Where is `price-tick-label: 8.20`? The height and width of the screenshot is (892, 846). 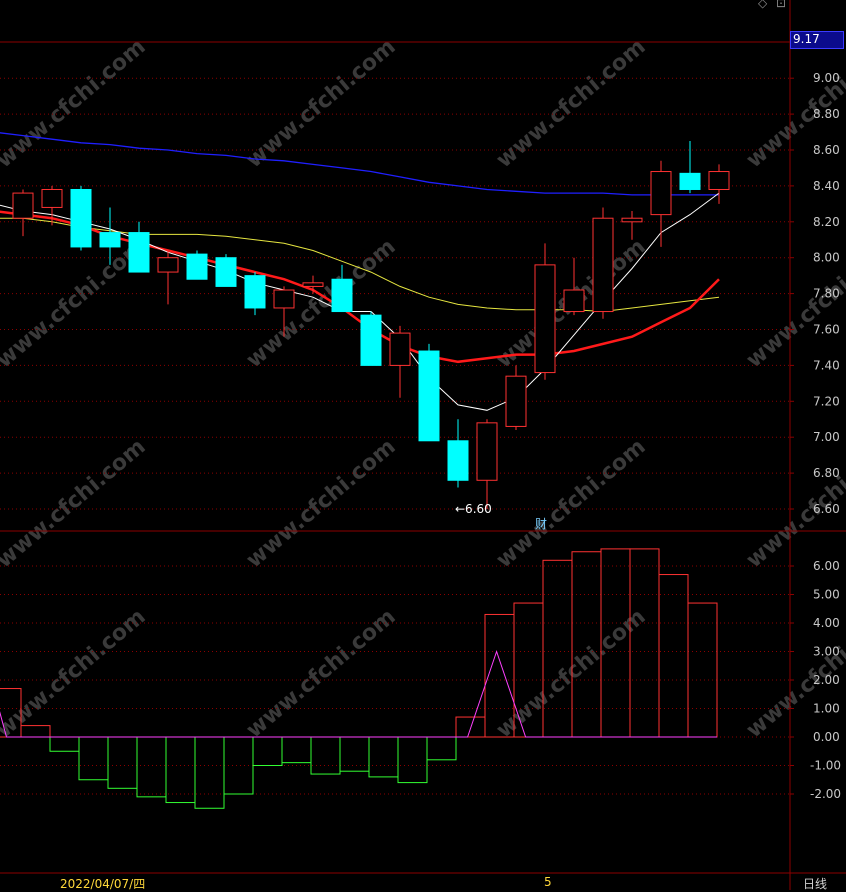 price-tick-label: 8.20 is located at coordinates (826, 222).